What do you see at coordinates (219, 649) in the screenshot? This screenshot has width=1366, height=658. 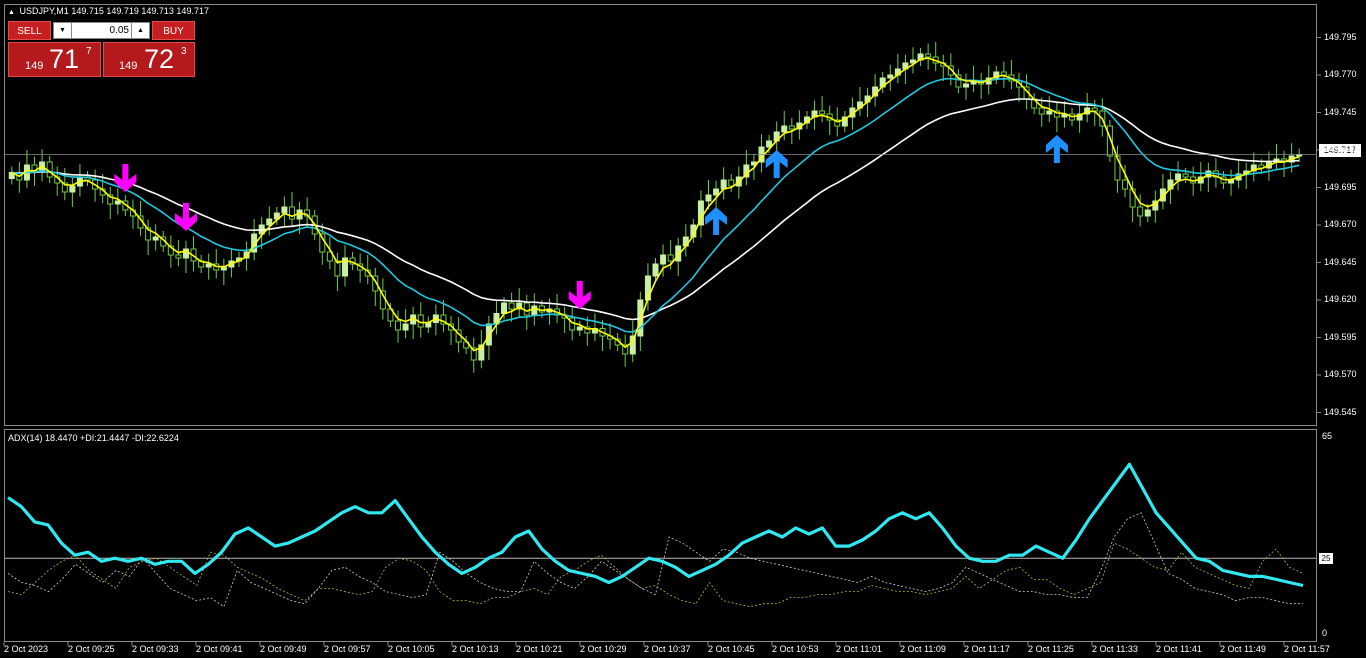 I see `time-tick-label: 2 Oct 09:41` at bounding box center [219, 649].